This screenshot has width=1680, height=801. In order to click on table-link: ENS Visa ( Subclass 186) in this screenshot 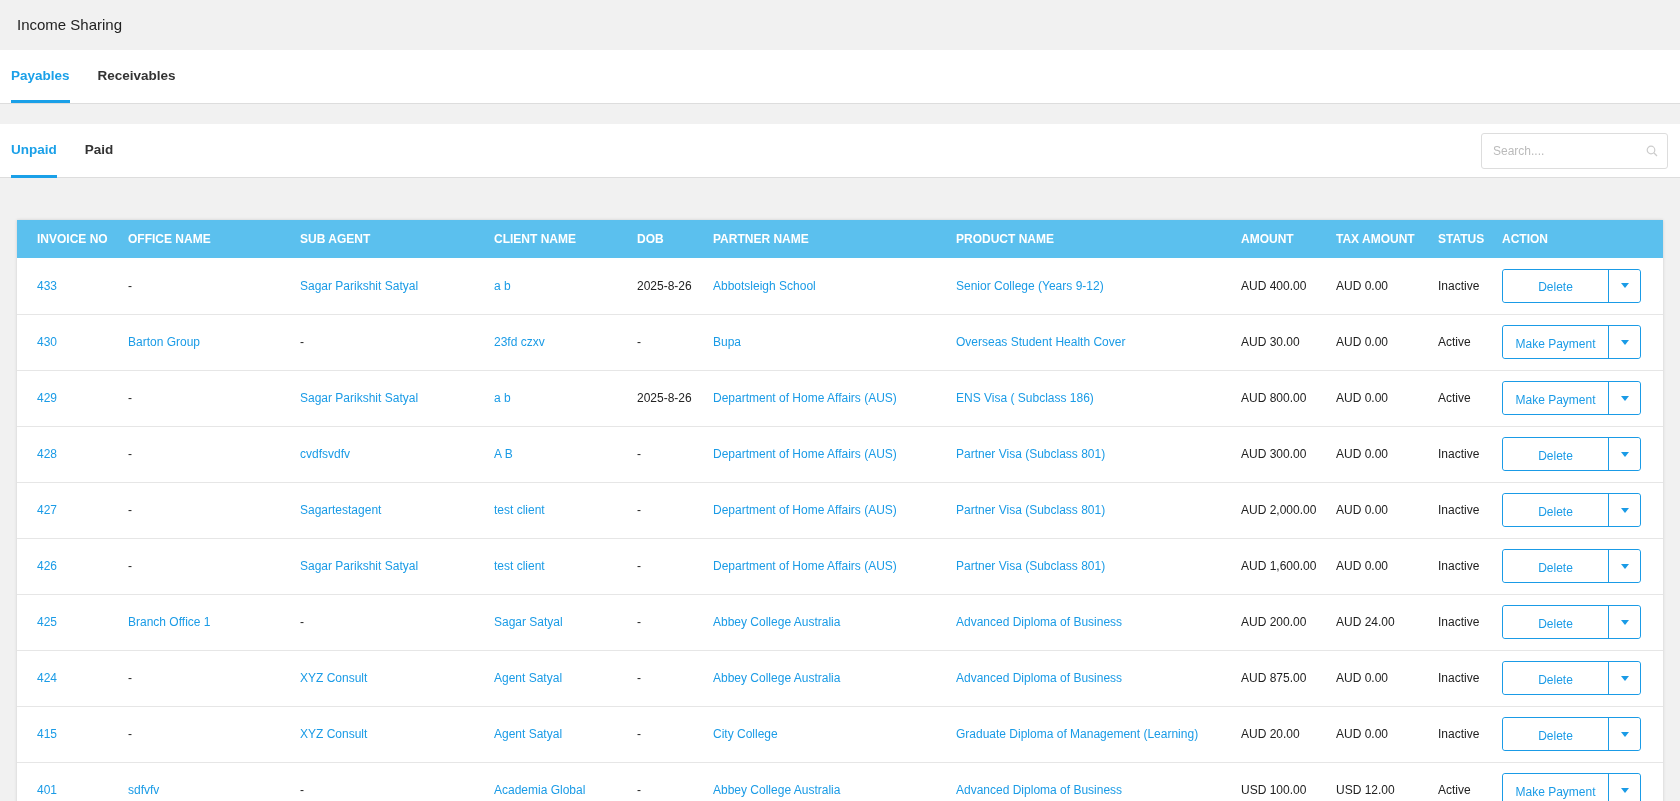, I will do `click(1025, 398)`.